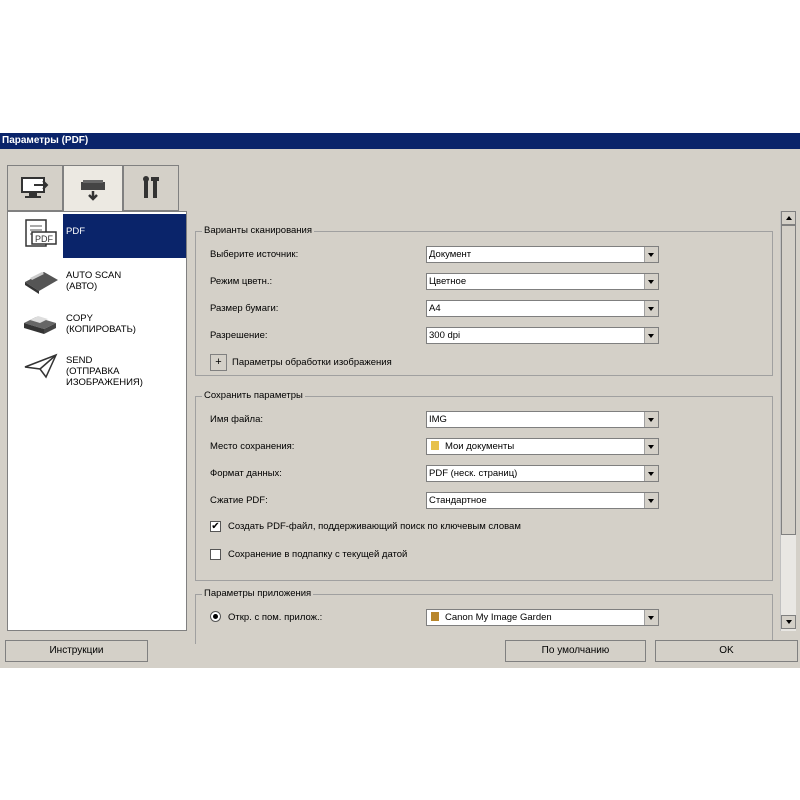 The height and width of the screenshot is (800, 800). Describe the element at coordinates (258, 593) in the screenshot. I see `group-title: Параметры приложения` at that location.